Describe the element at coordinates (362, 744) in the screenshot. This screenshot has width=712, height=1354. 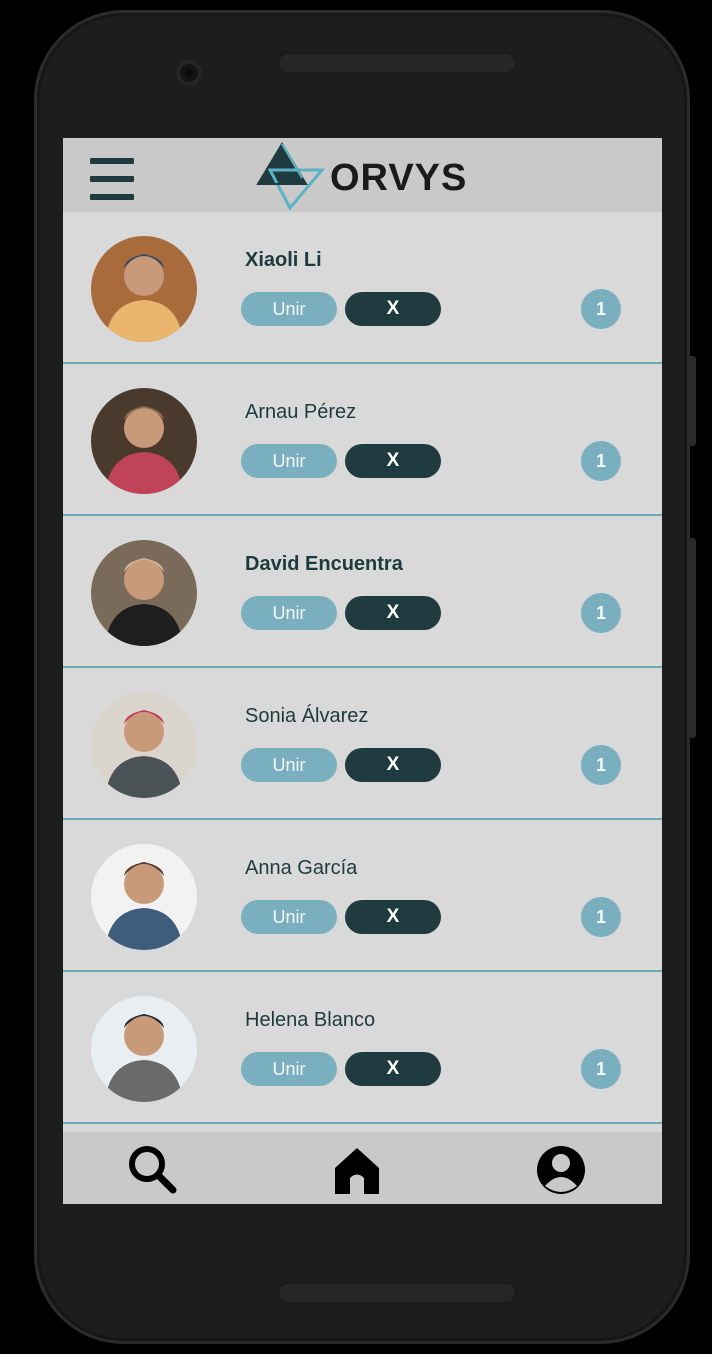
I see `contact-row: Sonia Álvarez Unir X 1` at that location.